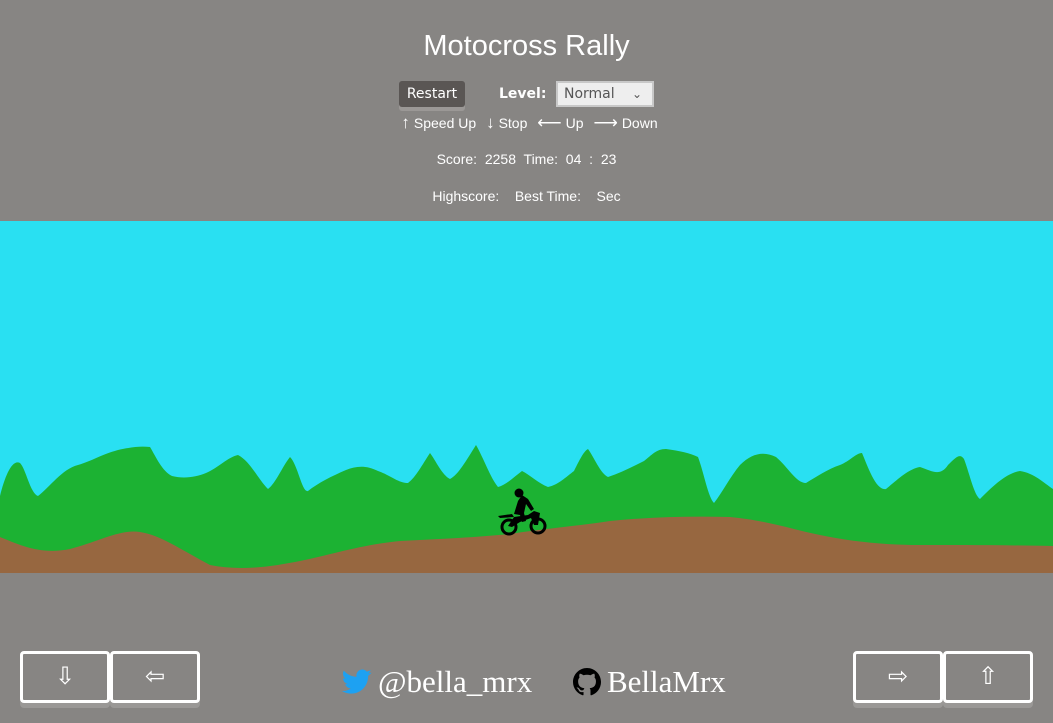 The width and height of the screenshot is (1053, 723). Describe the element at coordinates (587, 681) in the screenshot. I see `github-icon` at that location.